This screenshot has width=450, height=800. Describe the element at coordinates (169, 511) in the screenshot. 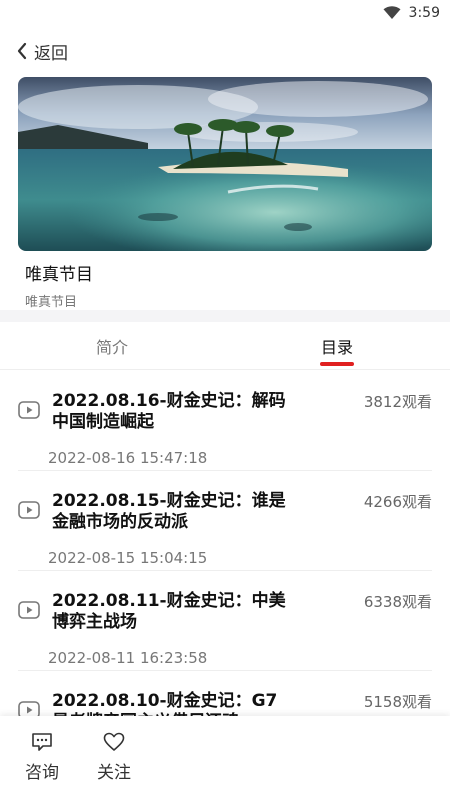

I see `episode-title: 2022.08.15-财金史记：谁是金融市场的反动派` at that location.